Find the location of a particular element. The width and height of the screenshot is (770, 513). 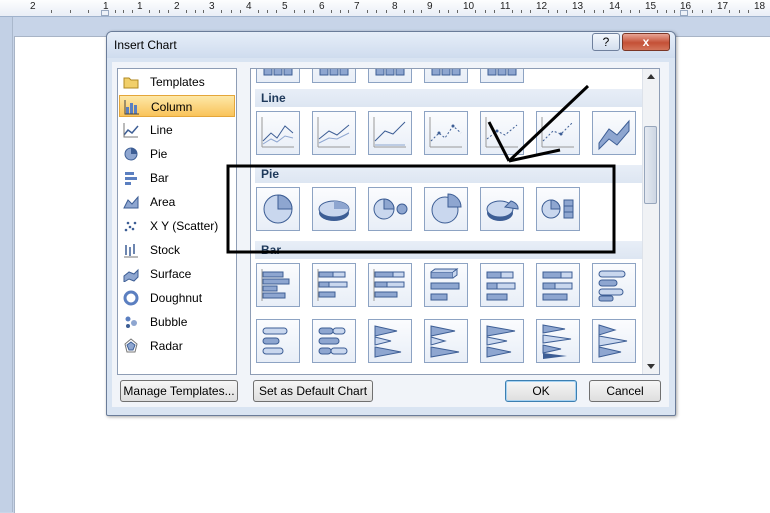

chart-type-pie: Pie is located at coordinates (177, 154).